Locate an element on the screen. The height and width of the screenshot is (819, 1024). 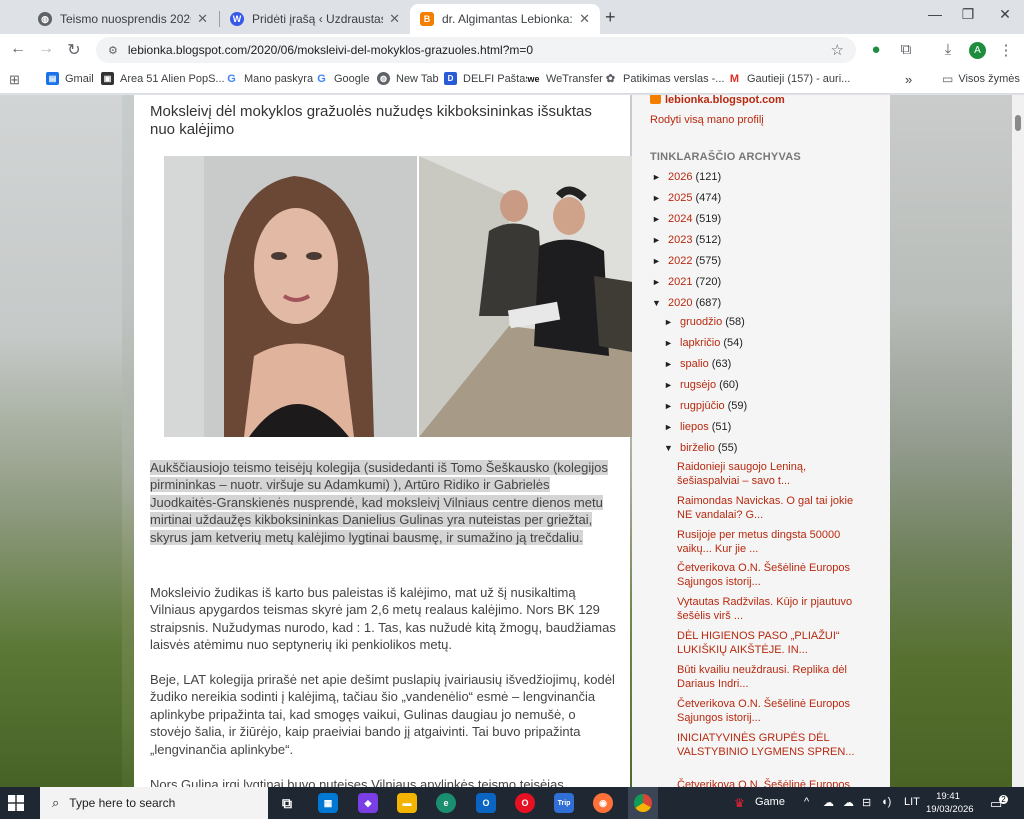
archive-month-lapkricio: ► lapkričio (54) is located at coordinates (703, 343).